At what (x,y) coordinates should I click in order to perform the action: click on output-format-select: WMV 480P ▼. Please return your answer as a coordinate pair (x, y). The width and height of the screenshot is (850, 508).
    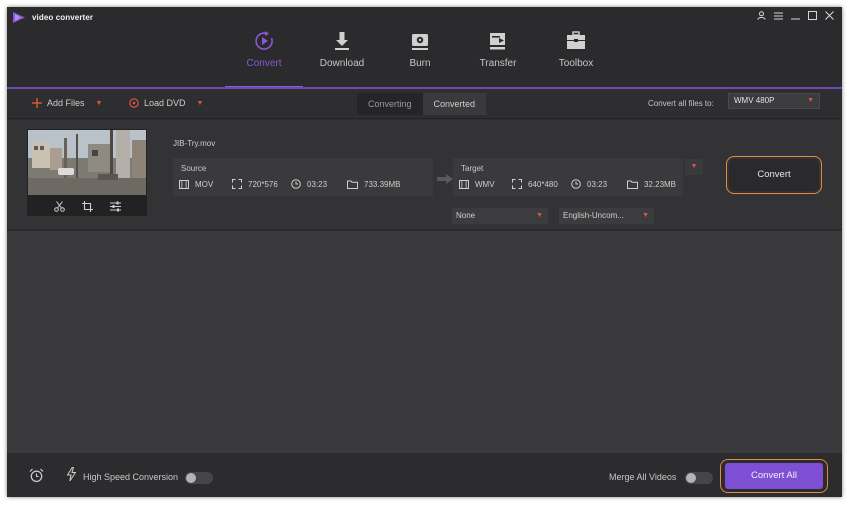
    Looking at the image, I should click on (774, 101).